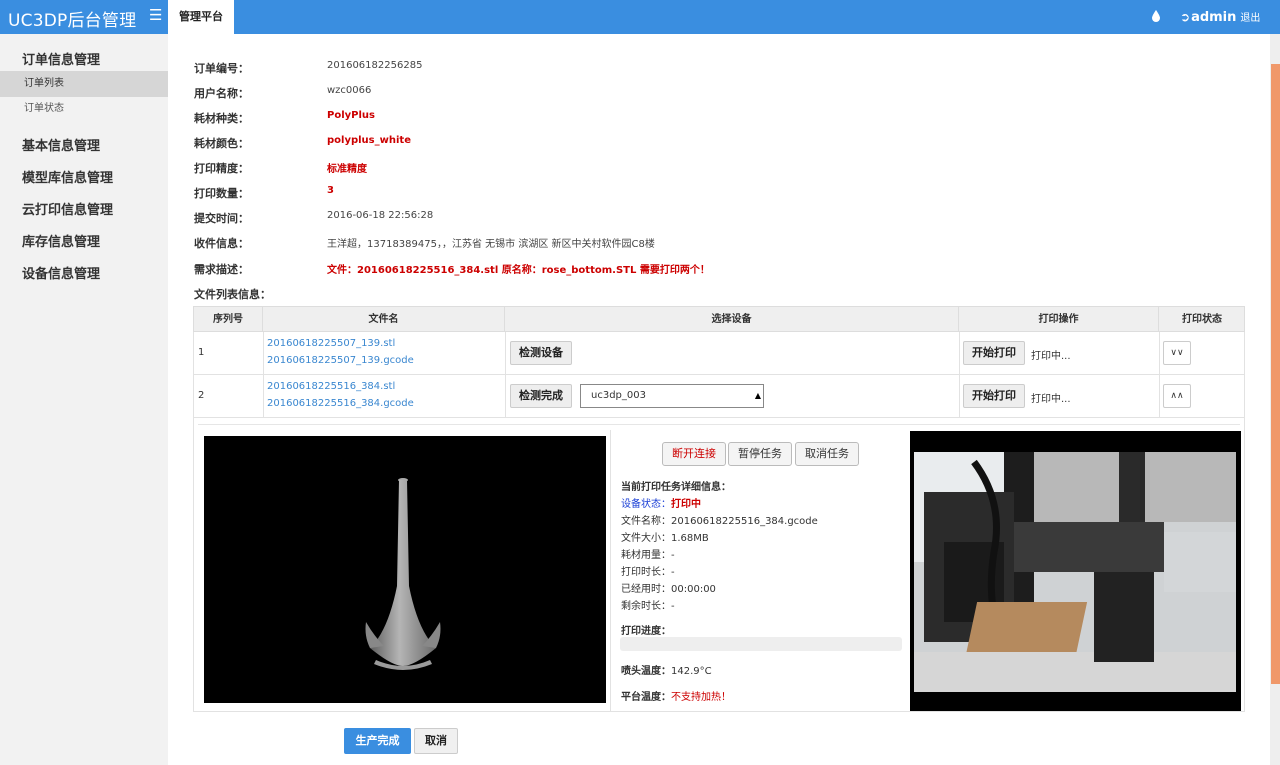  I want to click on sidebar-group-cloud-print: 云打印信息管理, so click(67, 208).